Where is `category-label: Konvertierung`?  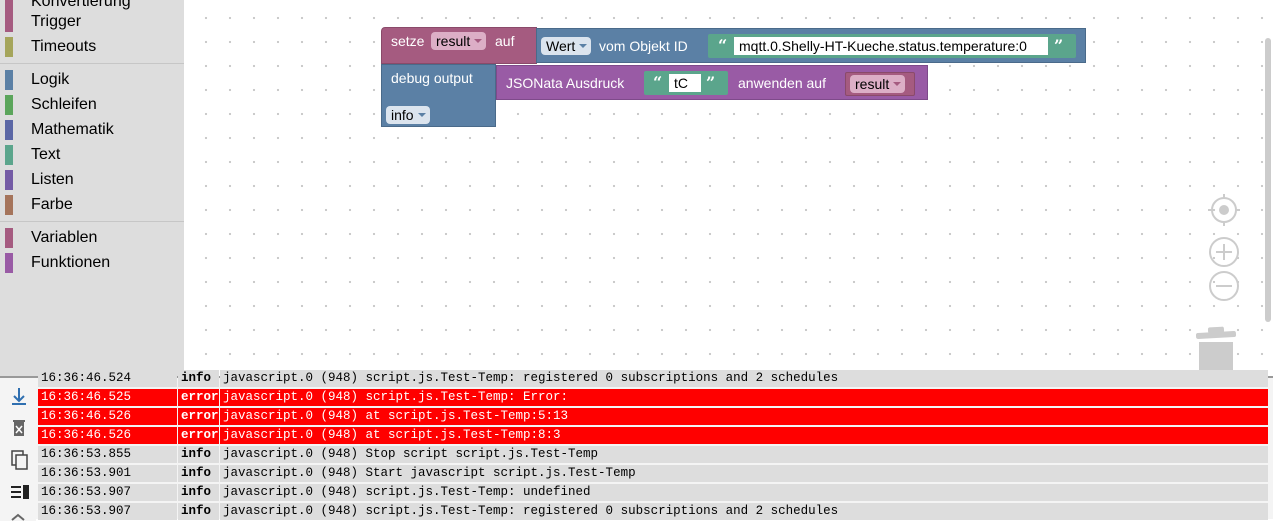 category-label: Konvertierung is located at coordinates (81, 5).